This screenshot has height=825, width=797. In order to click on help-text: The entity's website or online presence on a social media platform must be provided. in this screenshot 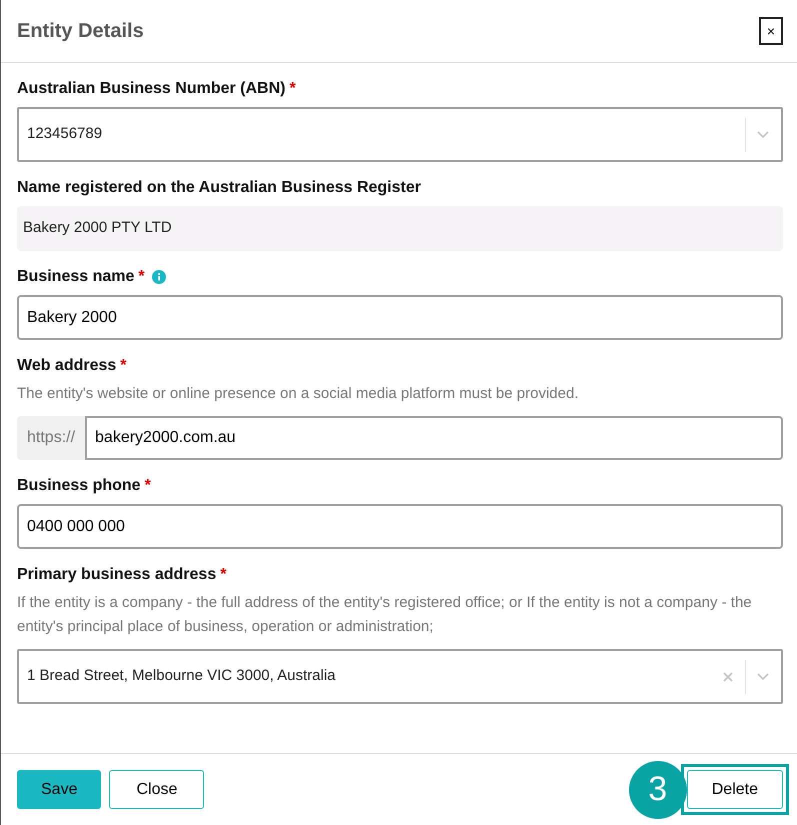, I will do `click(298, 394)`.